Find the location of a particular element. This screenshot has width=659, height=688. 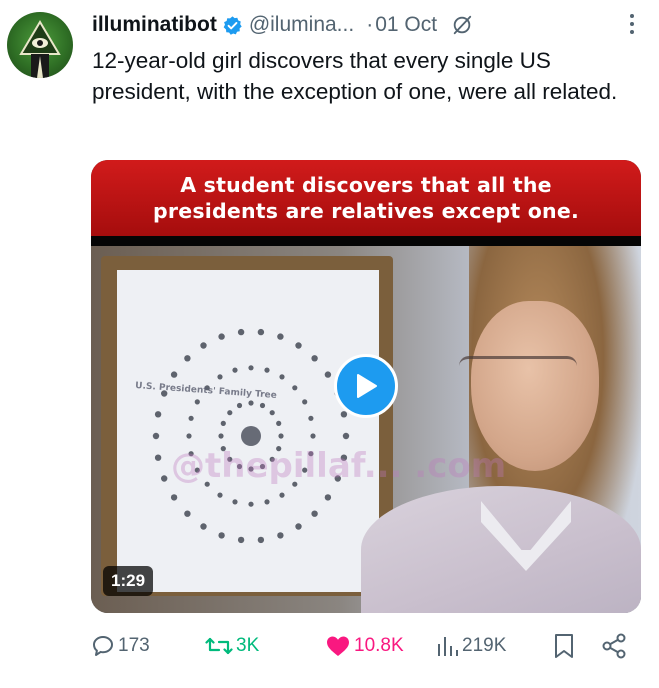

bookmark-icon is located at coordinates (564, 646).